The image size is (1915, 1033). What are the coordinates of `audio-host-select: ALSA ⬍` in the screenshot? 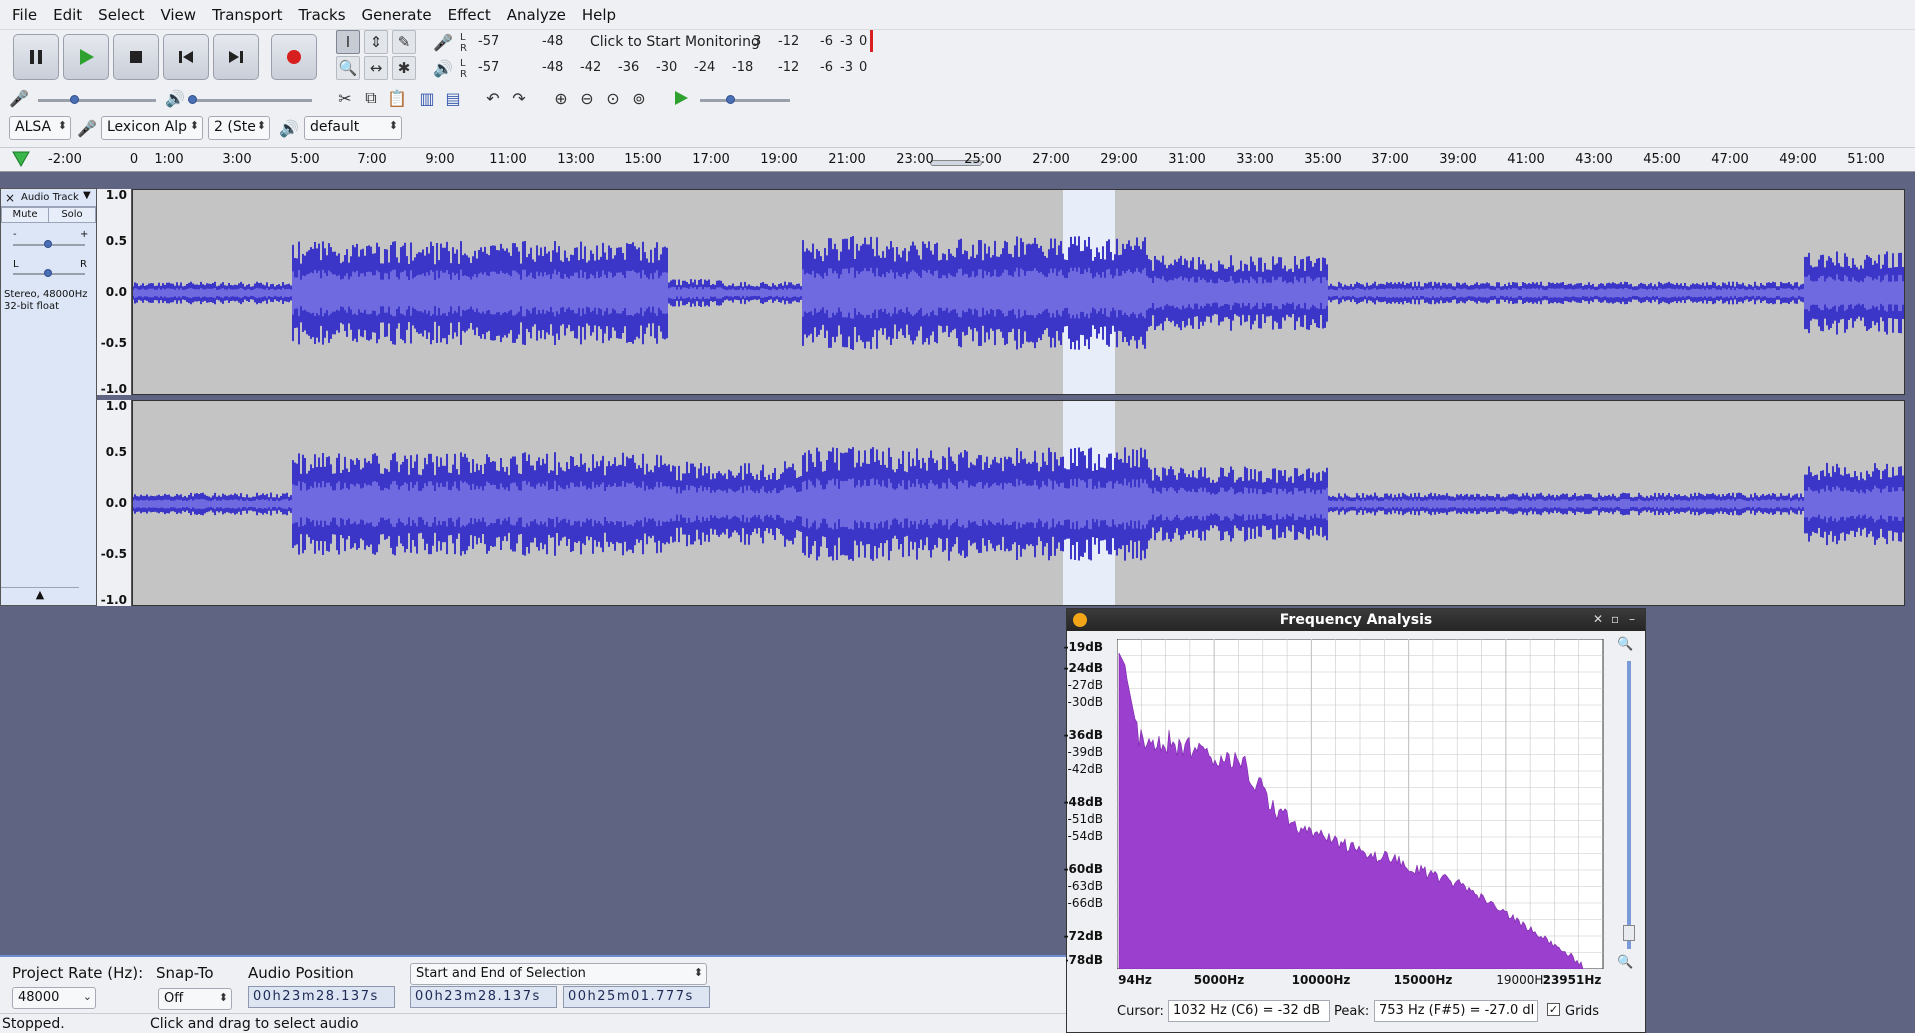 It's located at (40, 128).